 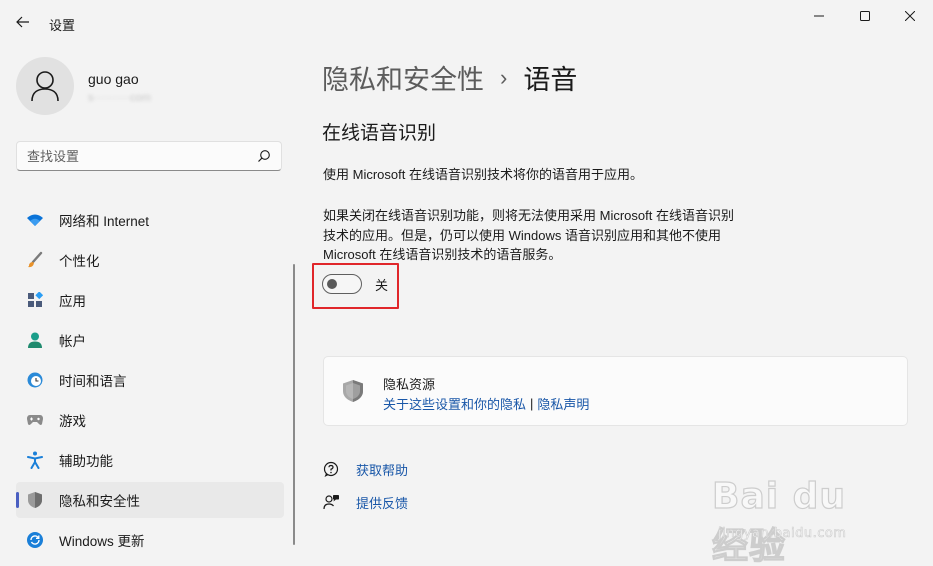 I want to click on sidebar-item-time-language: 时间和语言, so click(x=150, y=380).